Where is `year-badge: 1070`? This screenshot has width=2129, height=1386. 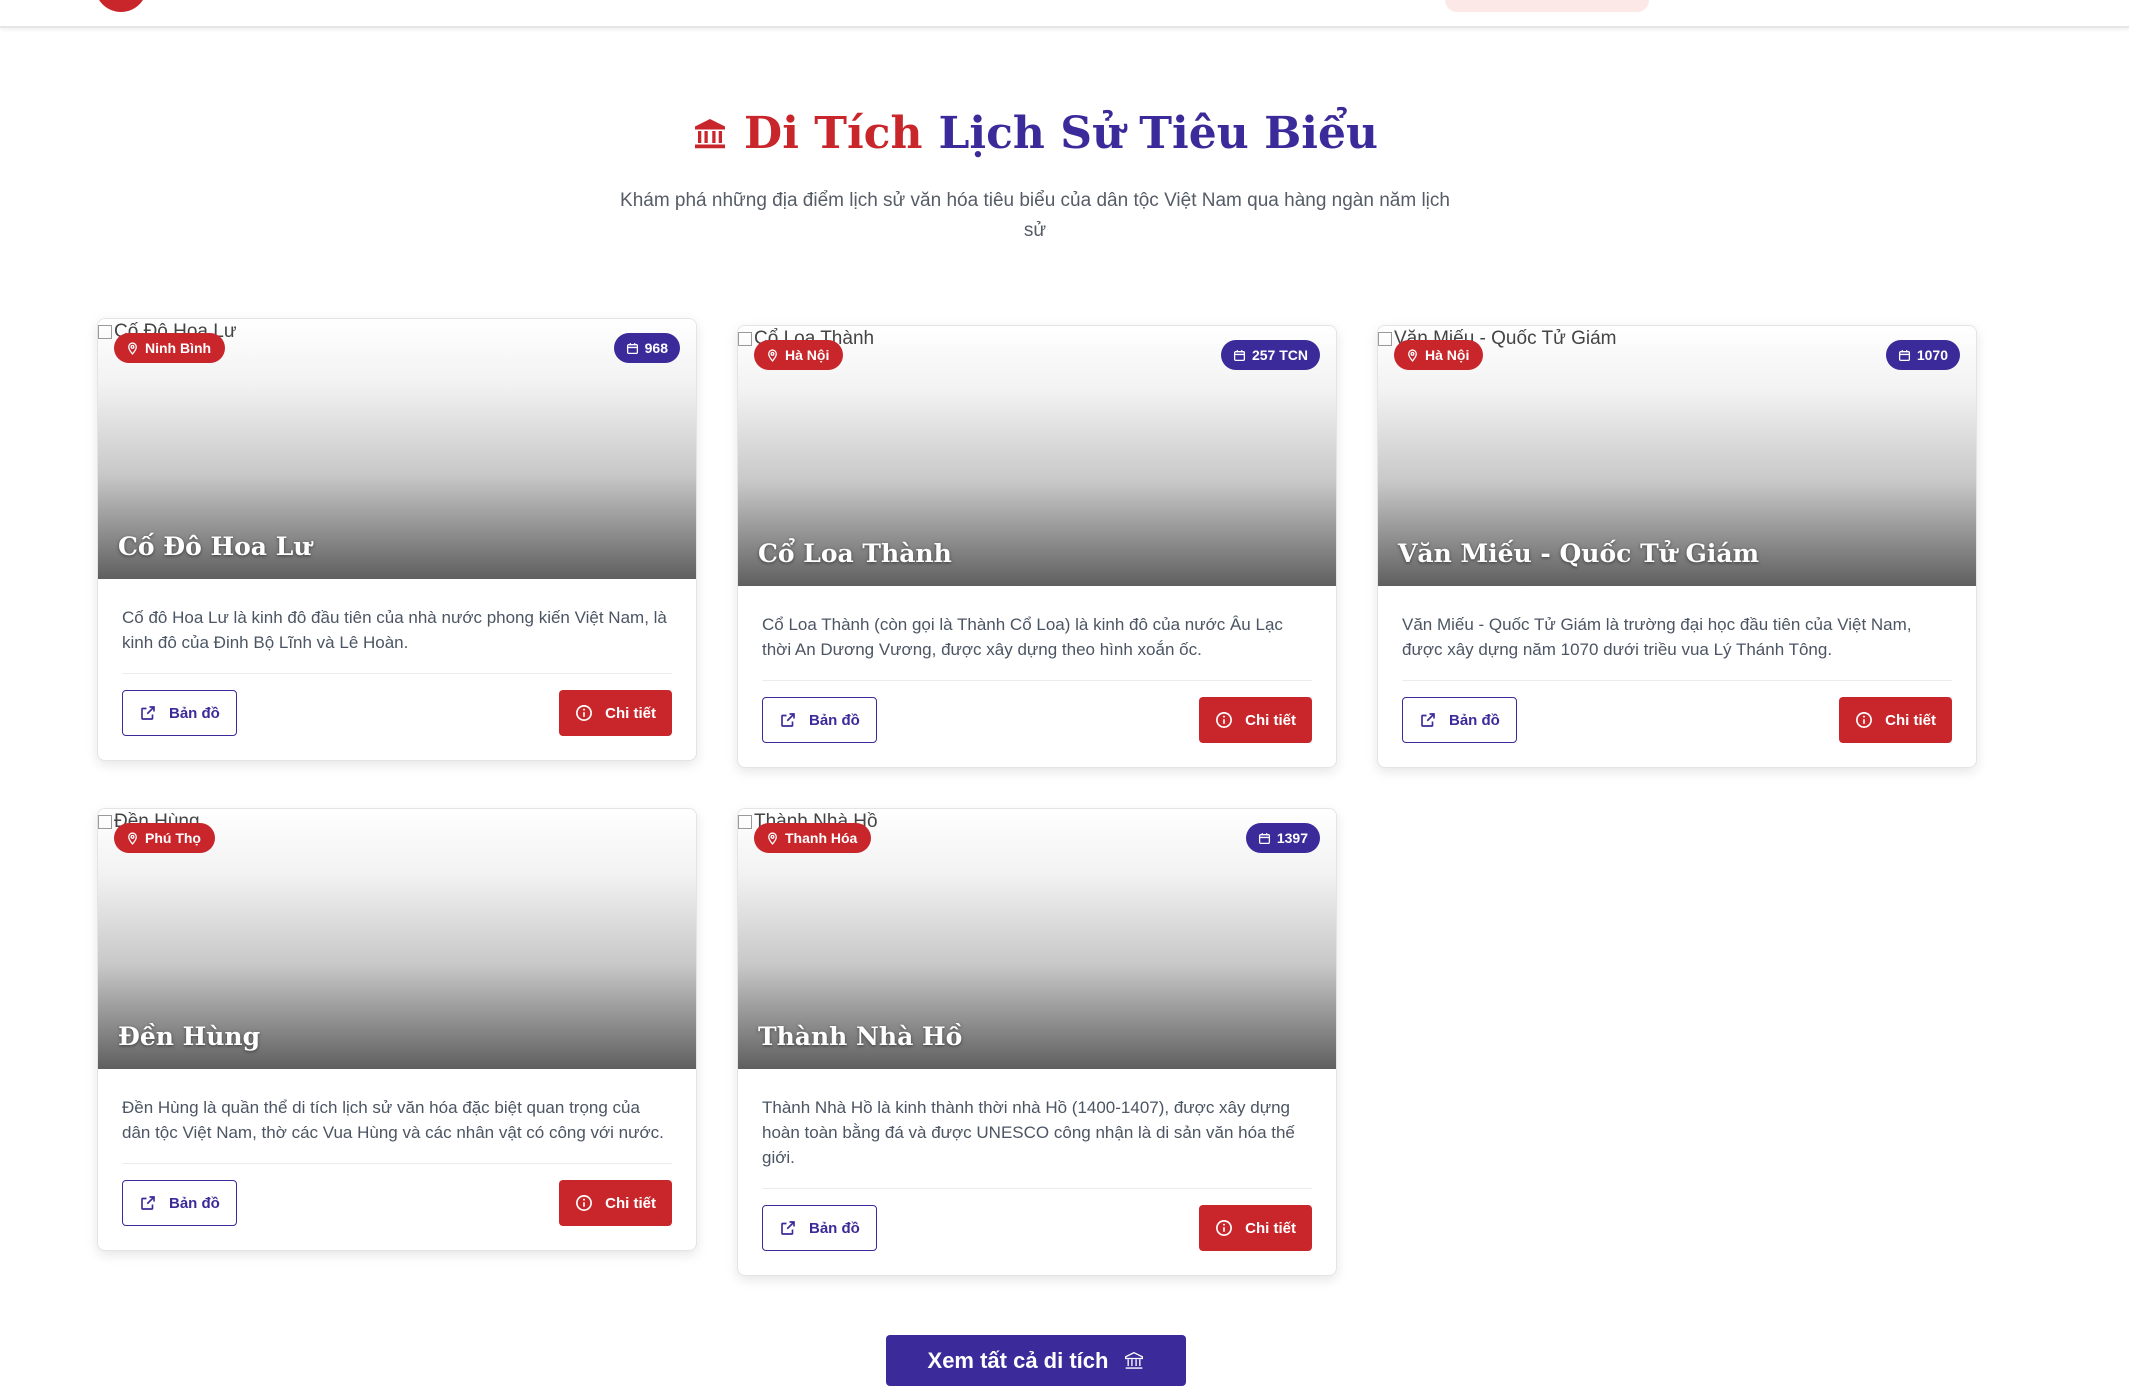
year-badge: 1070 is located at coordinates (1922, 355).